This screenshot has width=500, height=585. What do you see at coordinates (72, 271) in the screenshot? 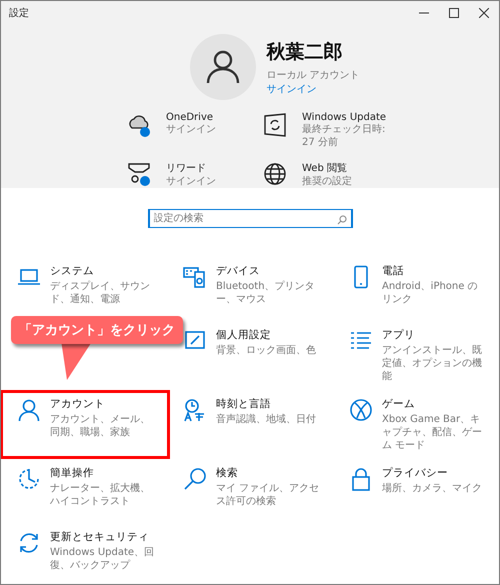
I see `category-title: システム` at bounding box center [72, 271].